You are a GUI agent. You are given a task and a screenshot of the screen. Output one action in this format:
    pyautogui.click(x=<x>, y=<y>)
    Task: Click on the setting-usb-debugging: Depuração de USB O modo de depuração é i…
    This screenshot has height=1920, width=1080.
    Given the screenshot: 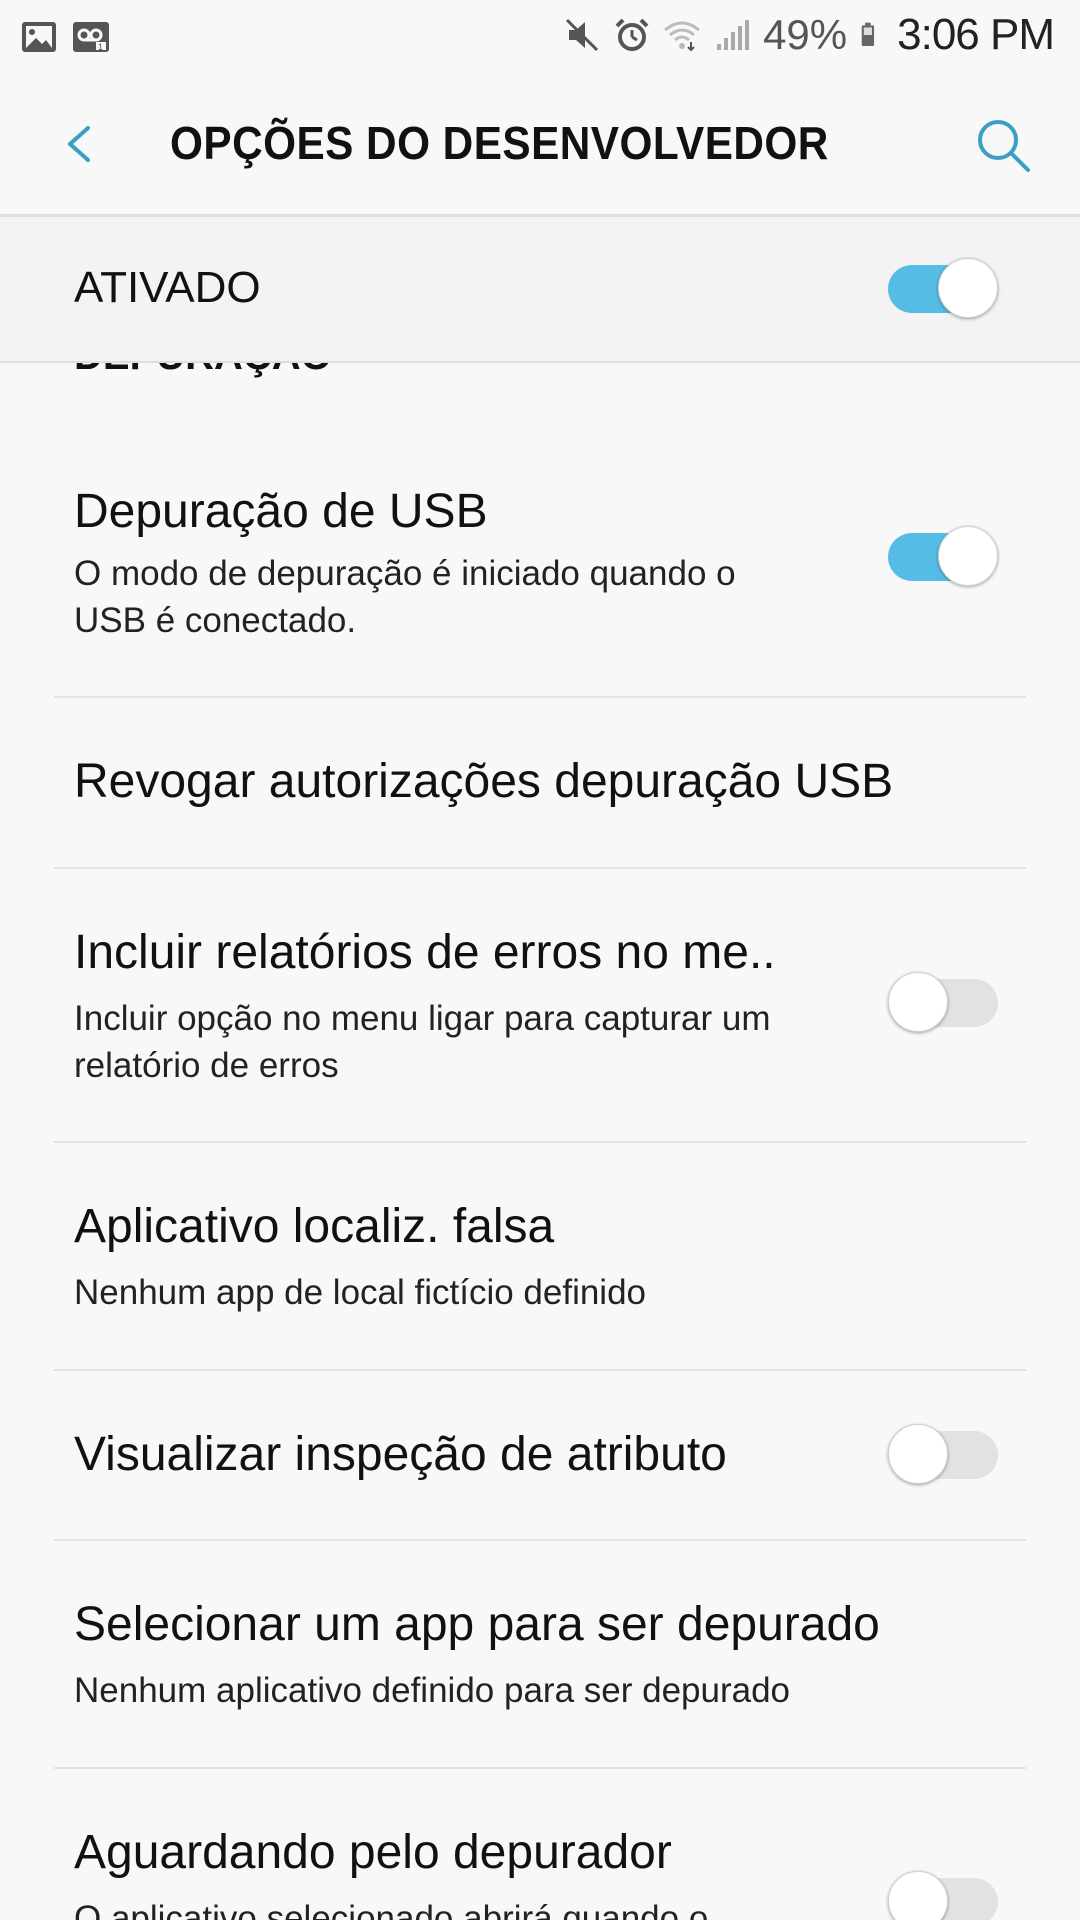 What is the action you would take?
    pyautogui.click(x=540, y=584)
    